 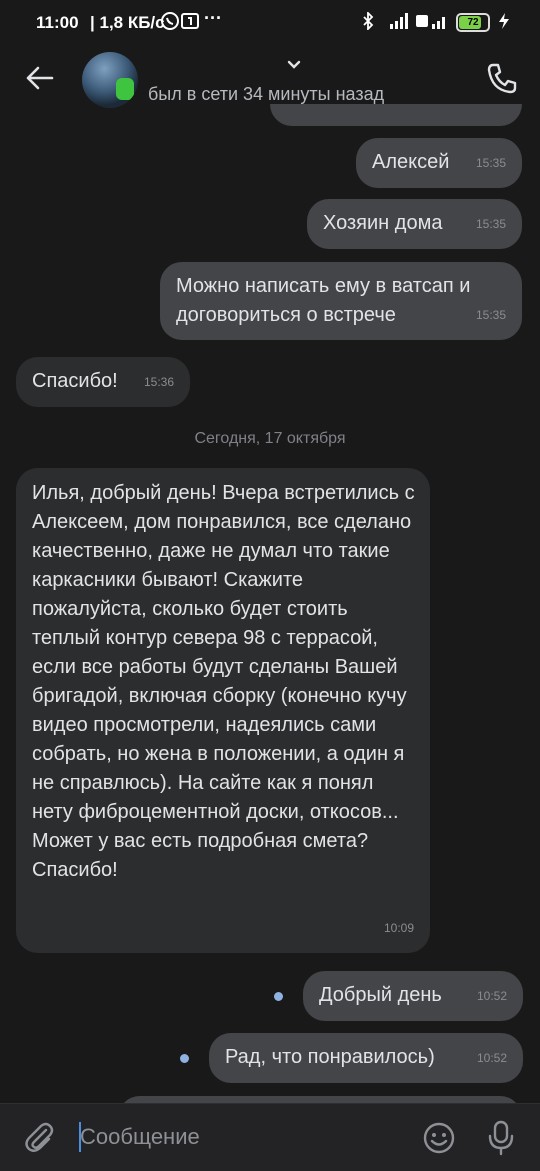 I want to click on status-time: 11:00, so click(x=57, y=22).